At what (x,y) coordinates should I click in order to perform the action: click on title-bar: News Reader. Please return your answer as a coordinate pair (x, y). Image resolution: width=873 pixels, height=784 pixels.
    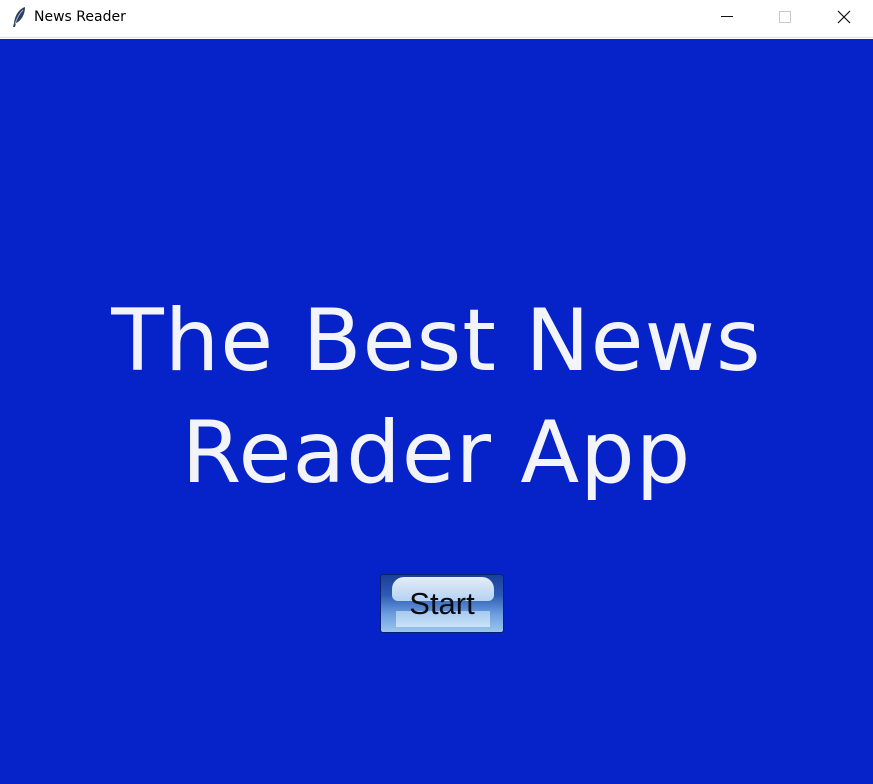
    Looking at the image, I should click on (436, 19).